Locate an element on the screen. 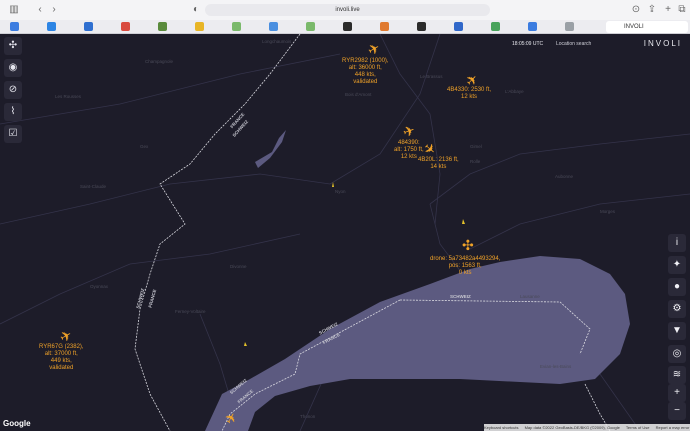  new-tab-icon: + is located at coordinates (668, 10).